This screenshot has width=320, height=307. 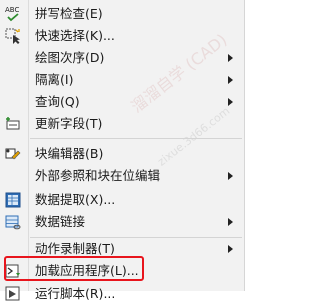 I want to click on menu-item-data-links: 数据链接, so click(x=122, y=222).